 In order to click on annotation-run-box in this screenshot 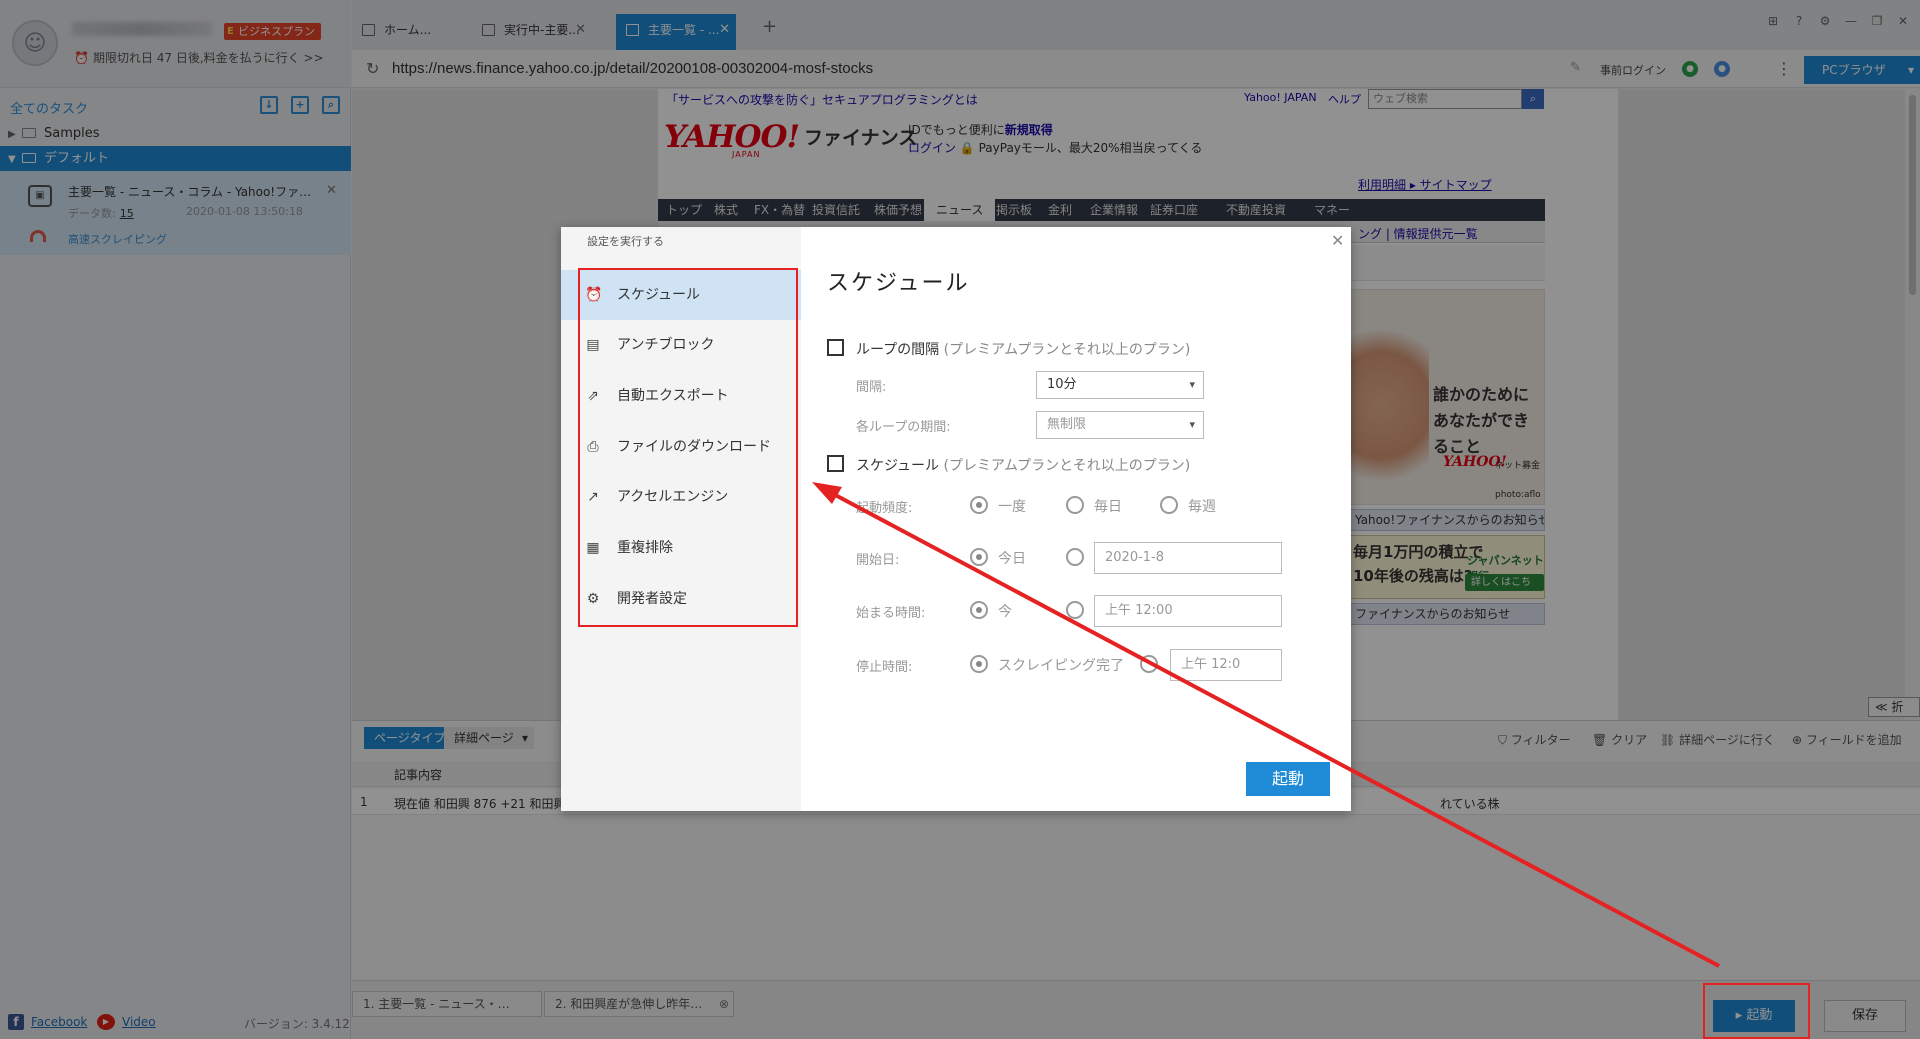, I will do `click(1756, 1011)`.